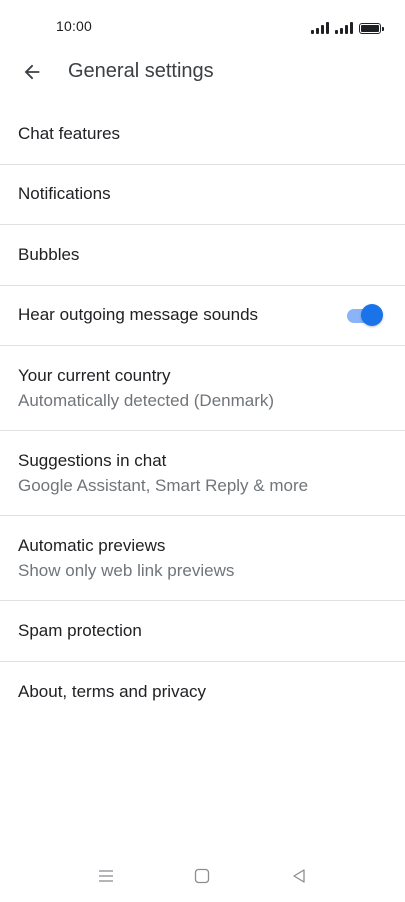  I want to click on setting-subtitle: Google Assistant, Smart Reply & more, so click(163, 485).